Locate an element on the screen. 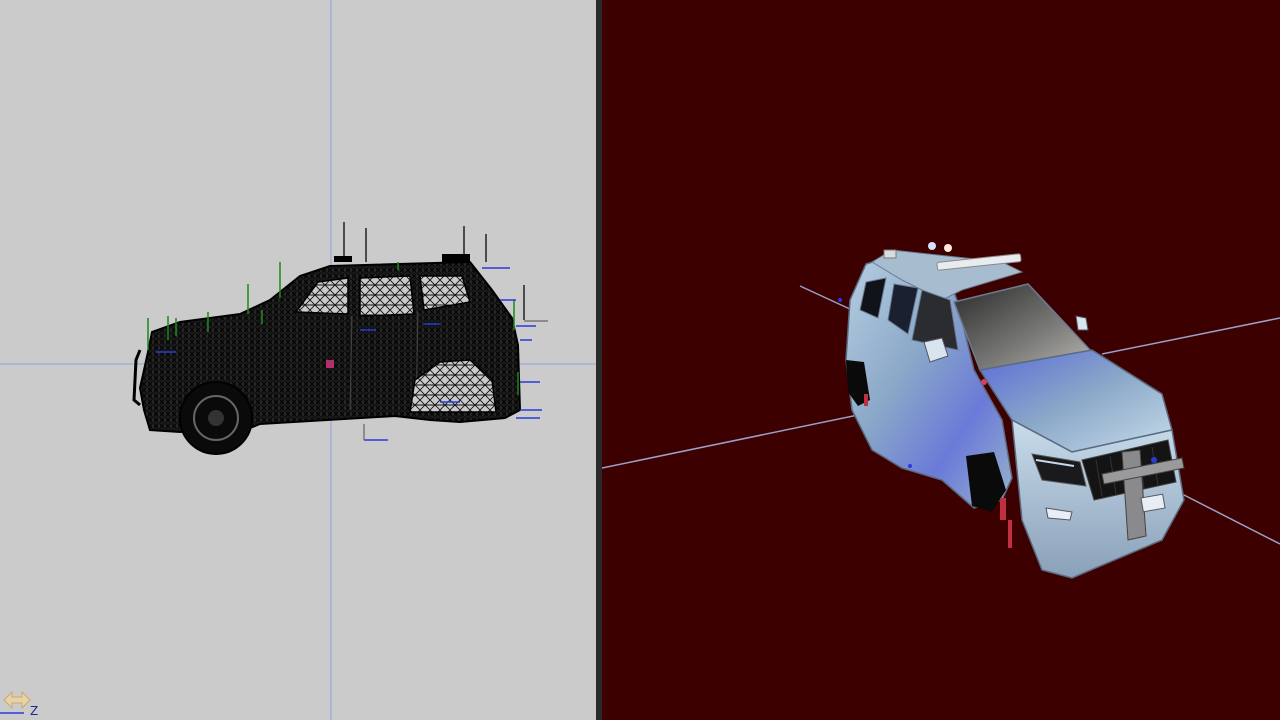 This screenshot has height=720, width=1280. world-axis-a is located at coordinates (826, 298).